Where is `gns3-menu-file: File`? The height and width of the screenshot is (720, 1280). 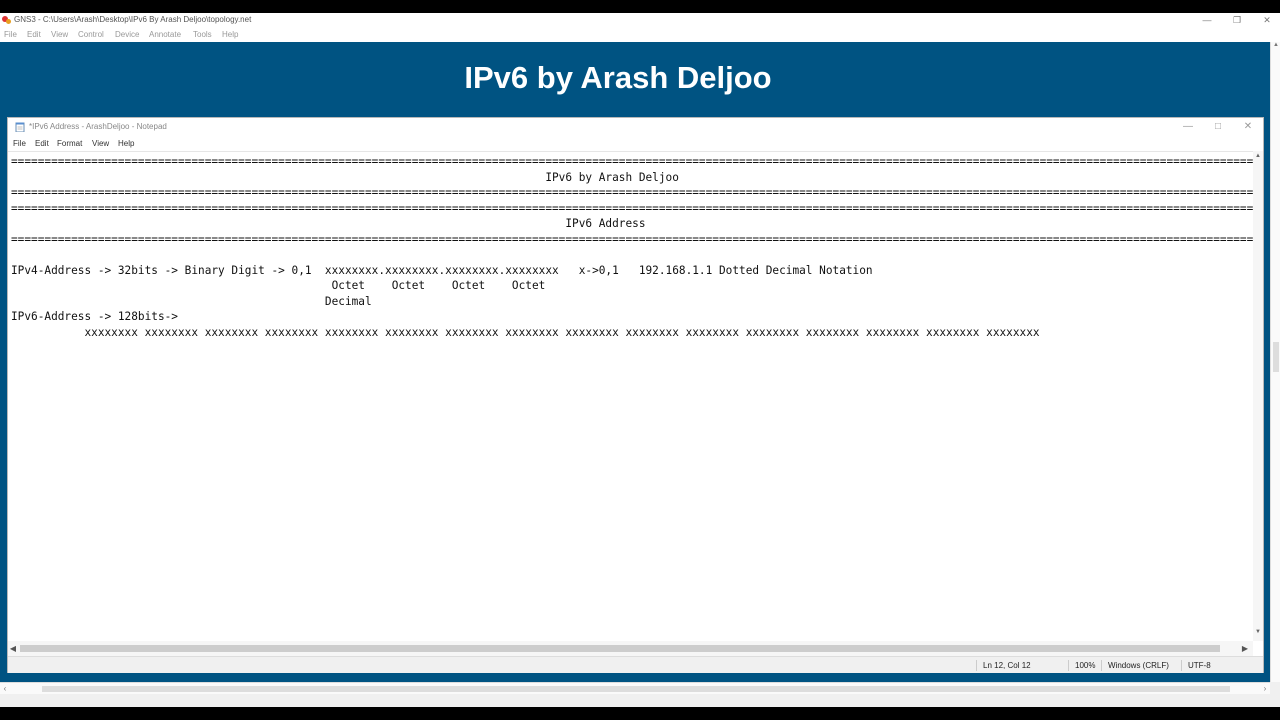 gns3-menu-file: File is located at coordinates (10, 34).